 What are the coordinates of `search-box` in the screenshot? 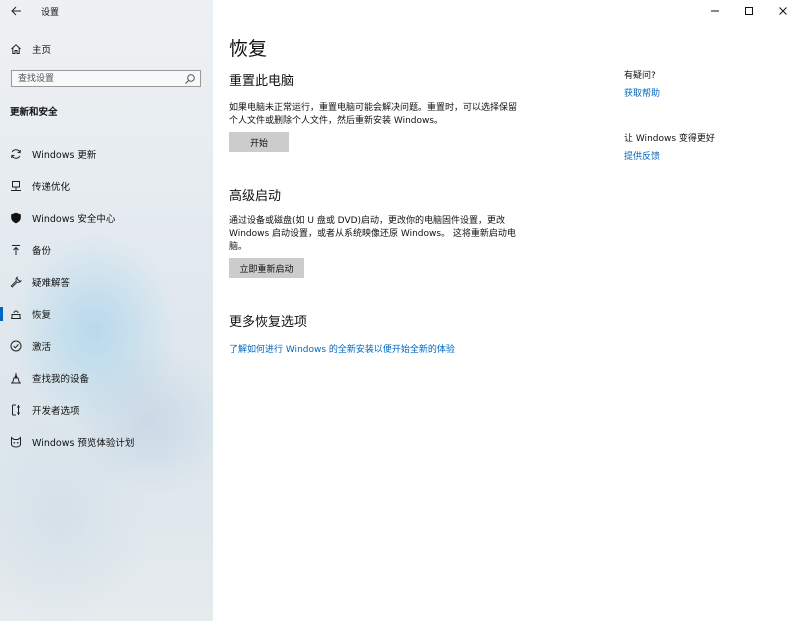 It's located at (106, 78).